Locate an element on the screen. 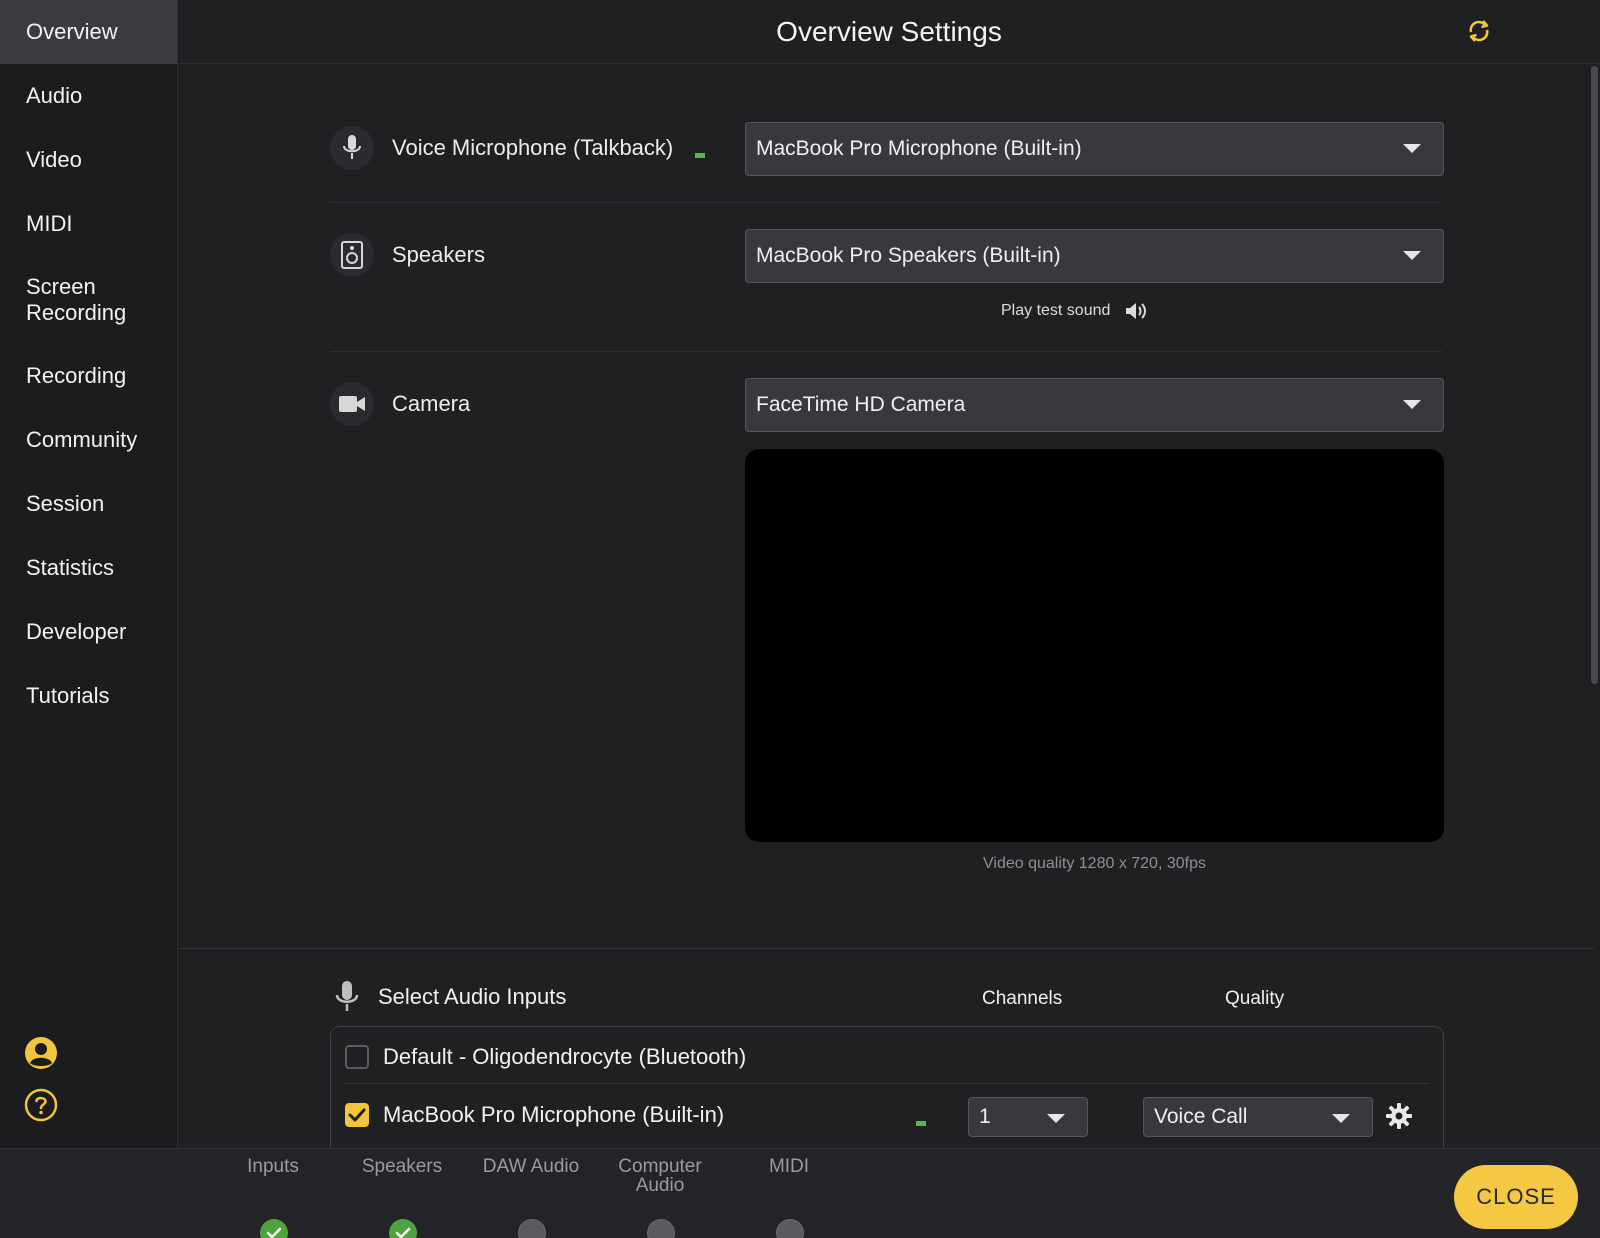 This screenshot has height=1238, width=1600. check-icon is located at coordinates (357, 1115).